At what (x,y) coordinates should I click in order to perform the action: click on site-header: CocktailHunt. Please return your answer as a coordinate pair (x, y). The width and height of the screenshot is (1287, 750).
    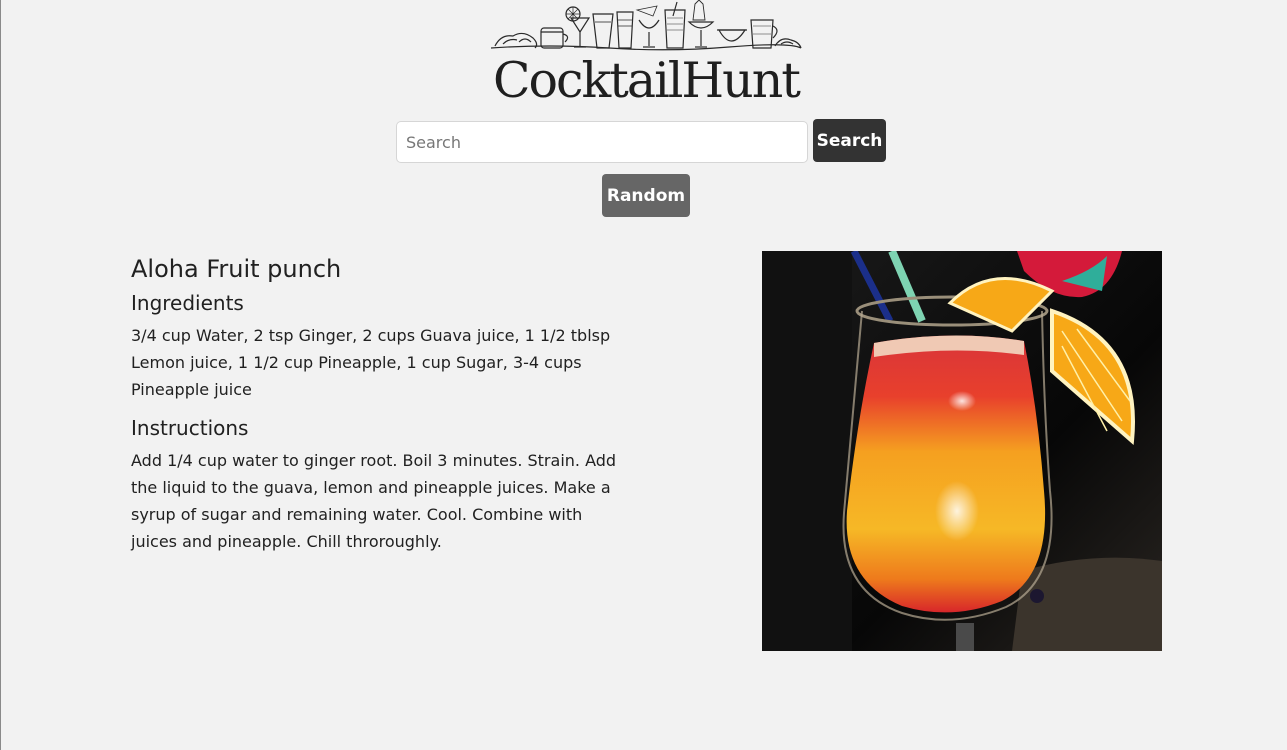
    Looking at the image, I should click on (644, 55).